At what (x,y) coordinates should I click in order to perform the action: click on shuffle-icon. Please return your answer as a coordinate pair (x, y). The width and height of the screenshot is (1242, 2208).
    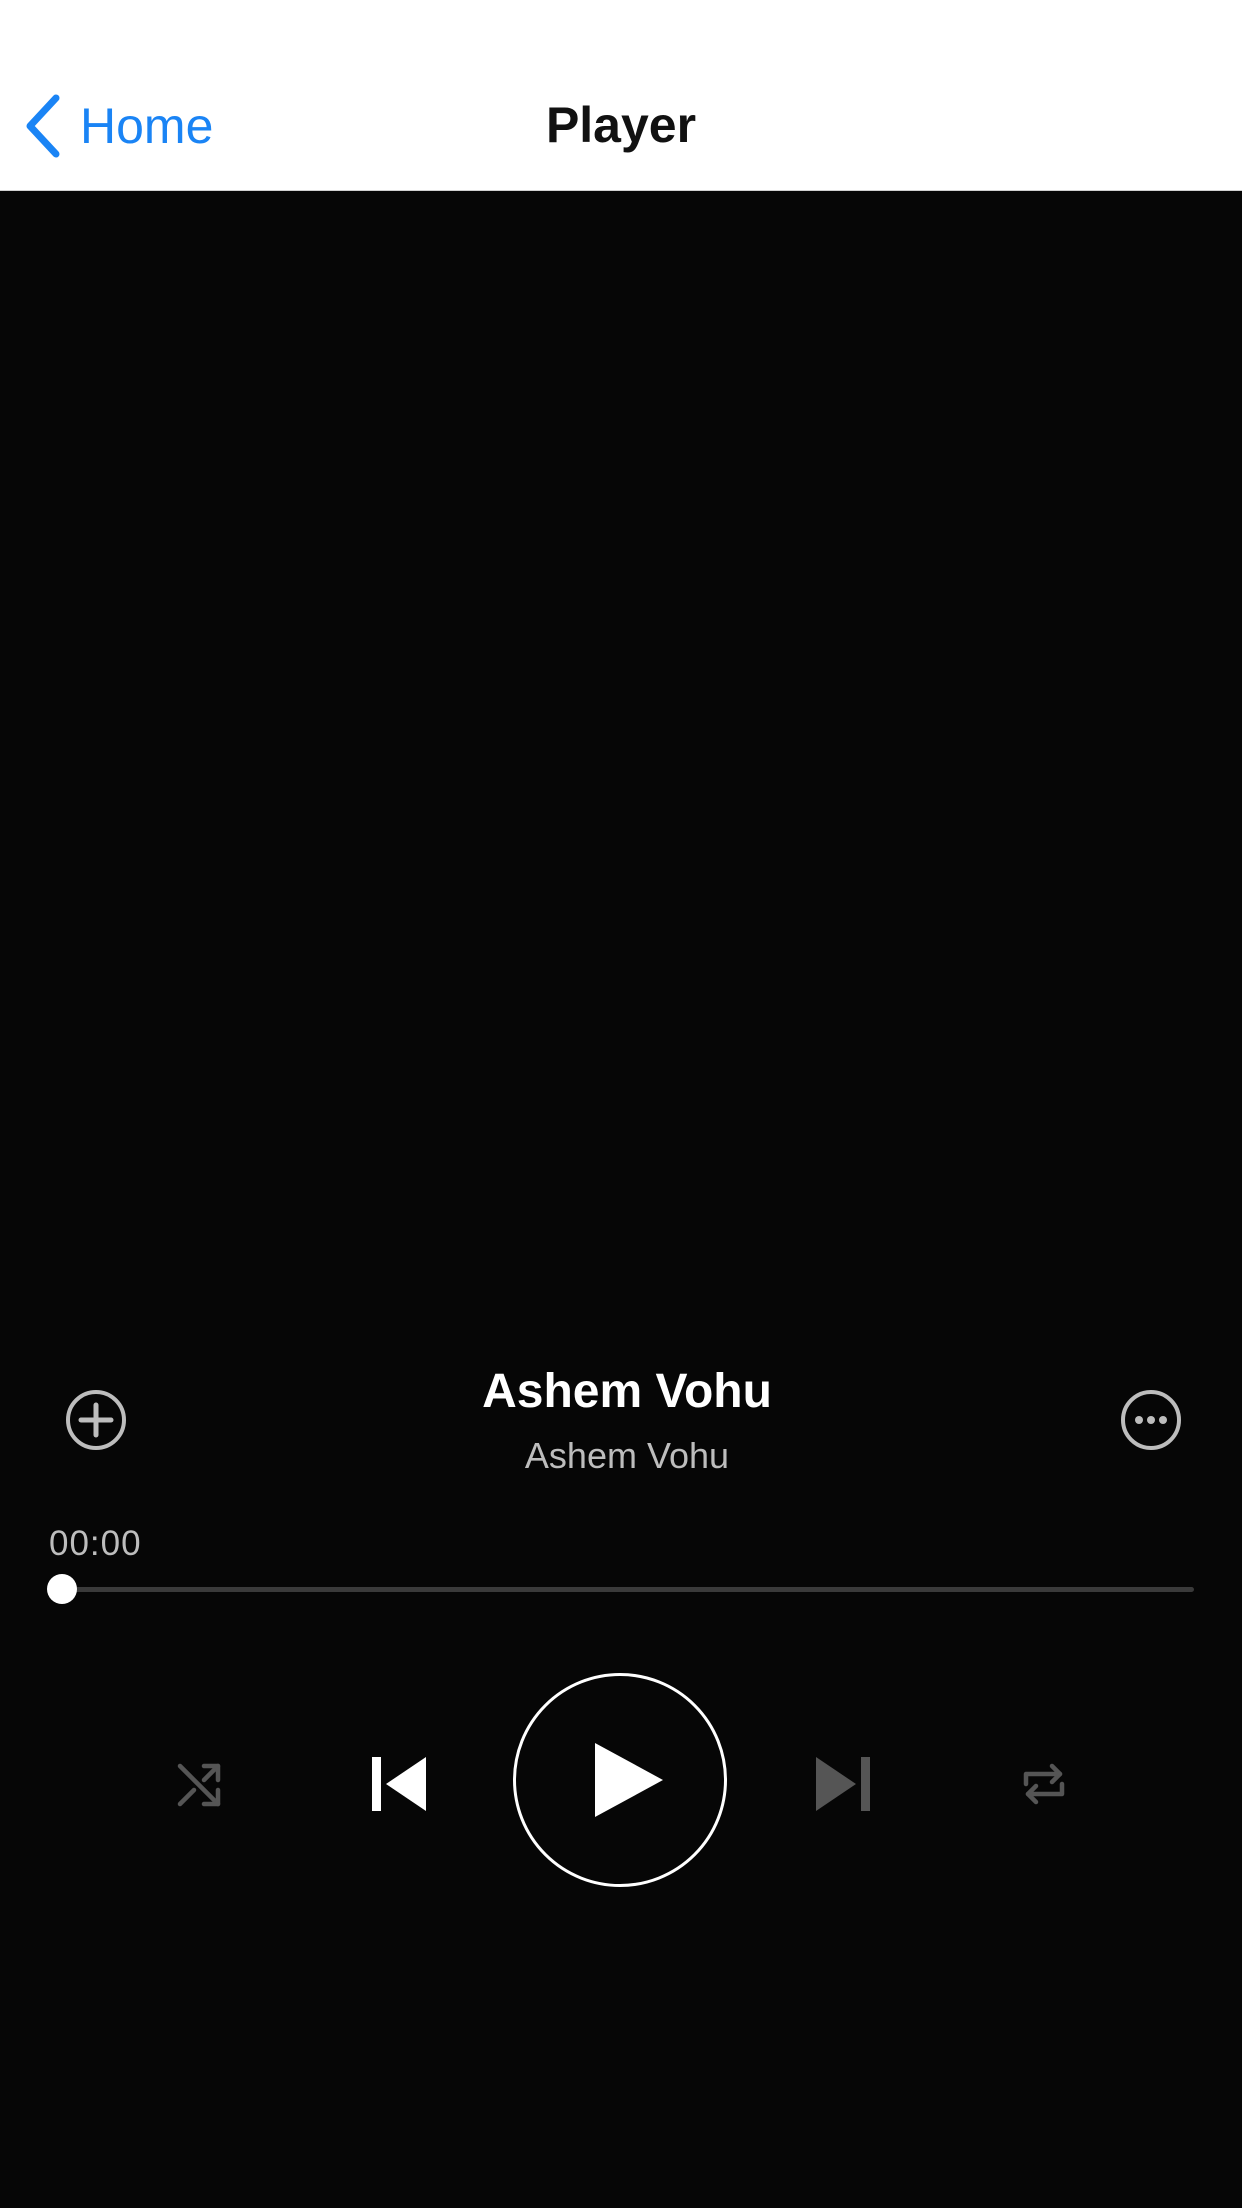
    Looking at the image, I should click on (200, 1784).